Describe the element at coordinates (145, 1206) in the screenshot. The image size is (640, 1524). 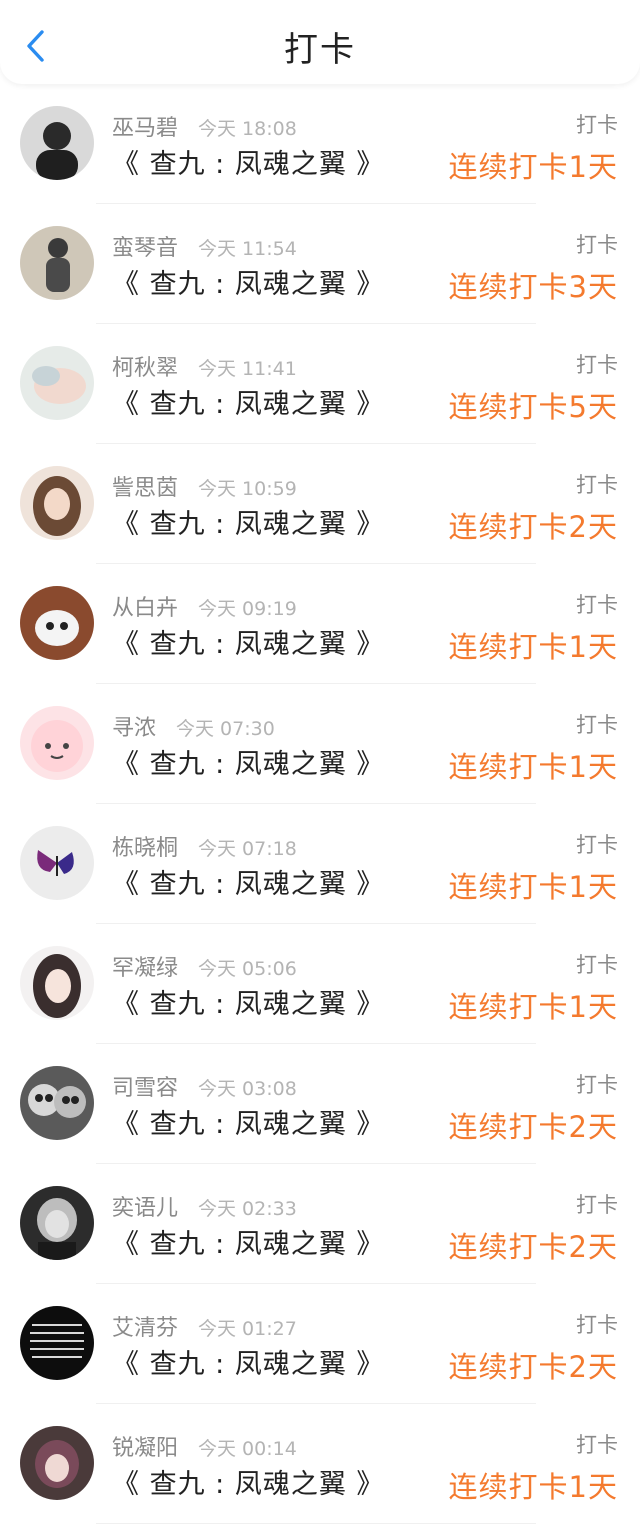
I see `user-name: 奕语儿` at that location.